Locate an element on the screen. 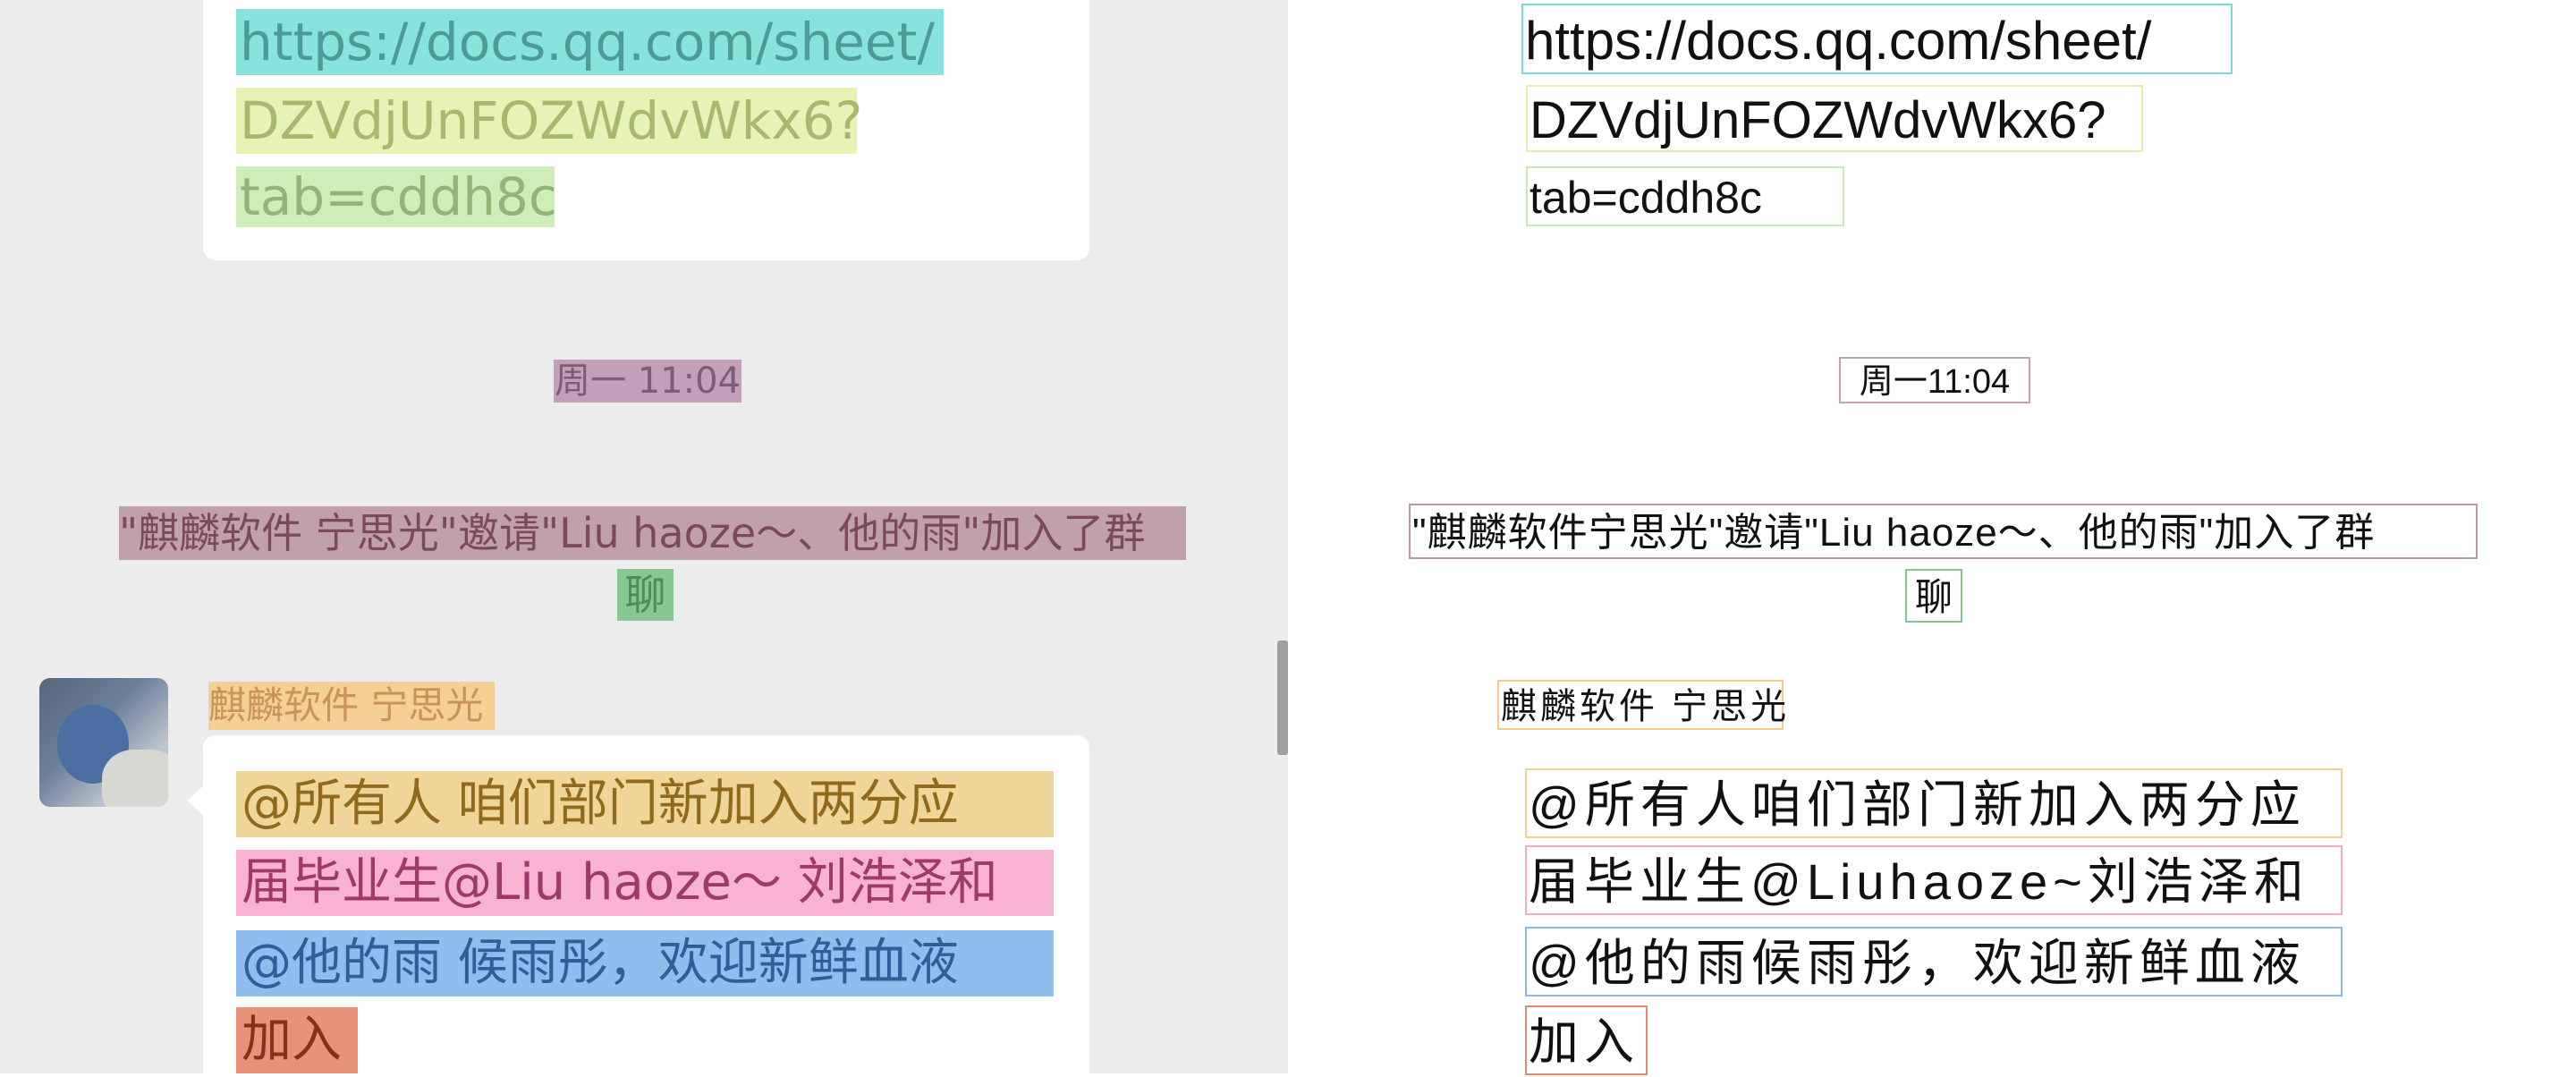 The image size is (2576, 1077). message-line-1: @所有人 咱们部门新加入两分应 is located at coordinates (645, 804).